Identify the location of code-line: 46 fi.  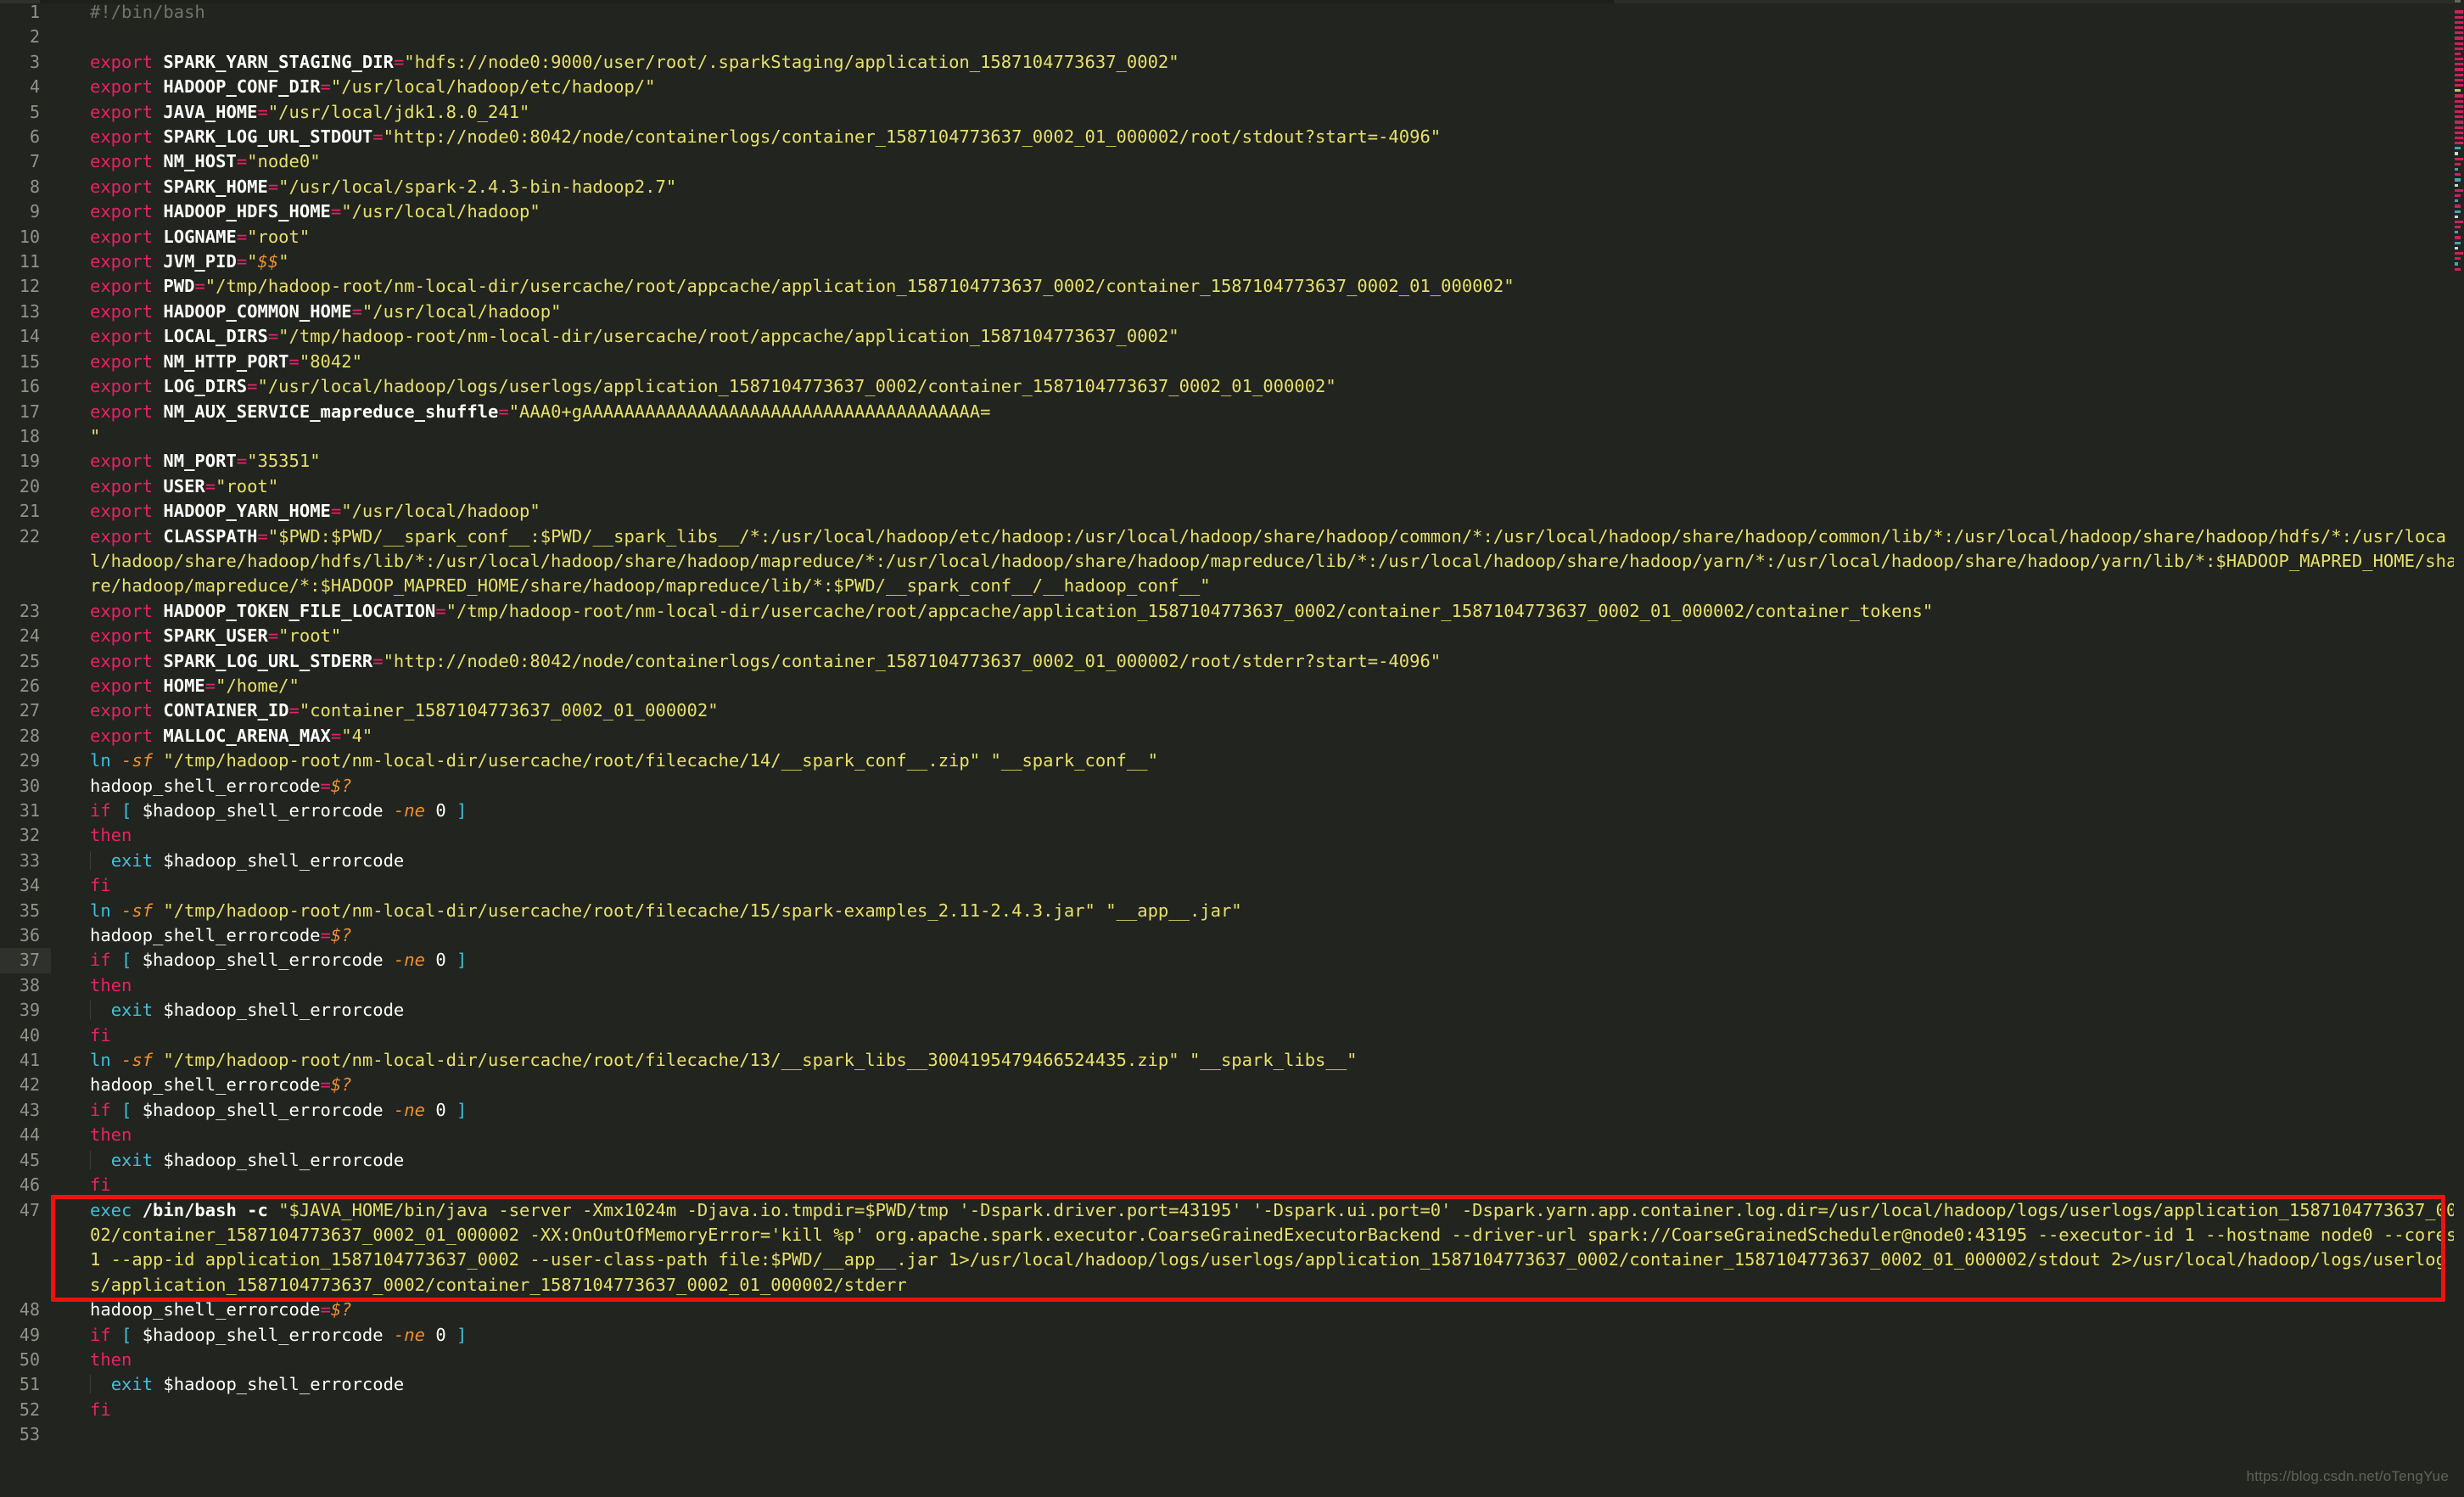
(1232, 1185).